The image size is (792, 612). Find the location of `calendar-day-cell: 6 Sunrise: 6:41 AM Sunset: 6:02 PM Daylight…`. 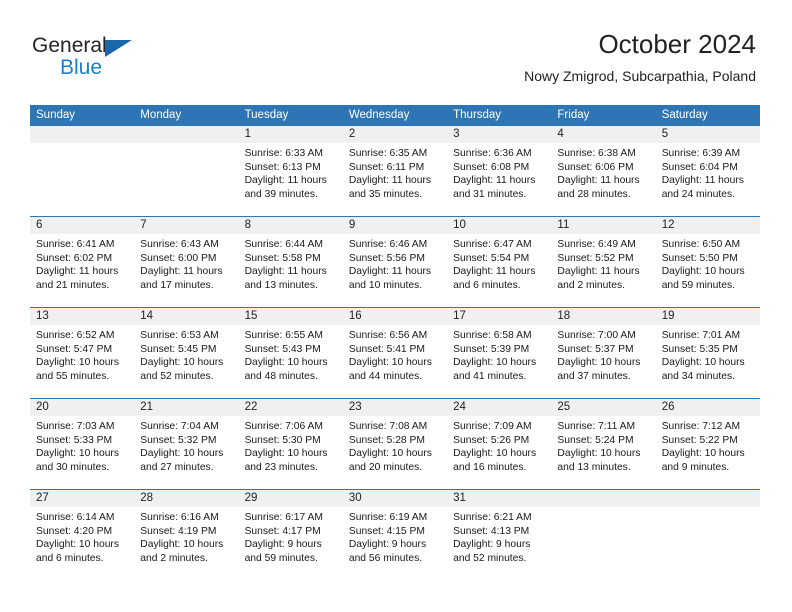

calendar-day-cell: 6 Sunrise: 6:41 AM Sunset: 6:02 PM Daylight… is located at coordinates (82, 262).